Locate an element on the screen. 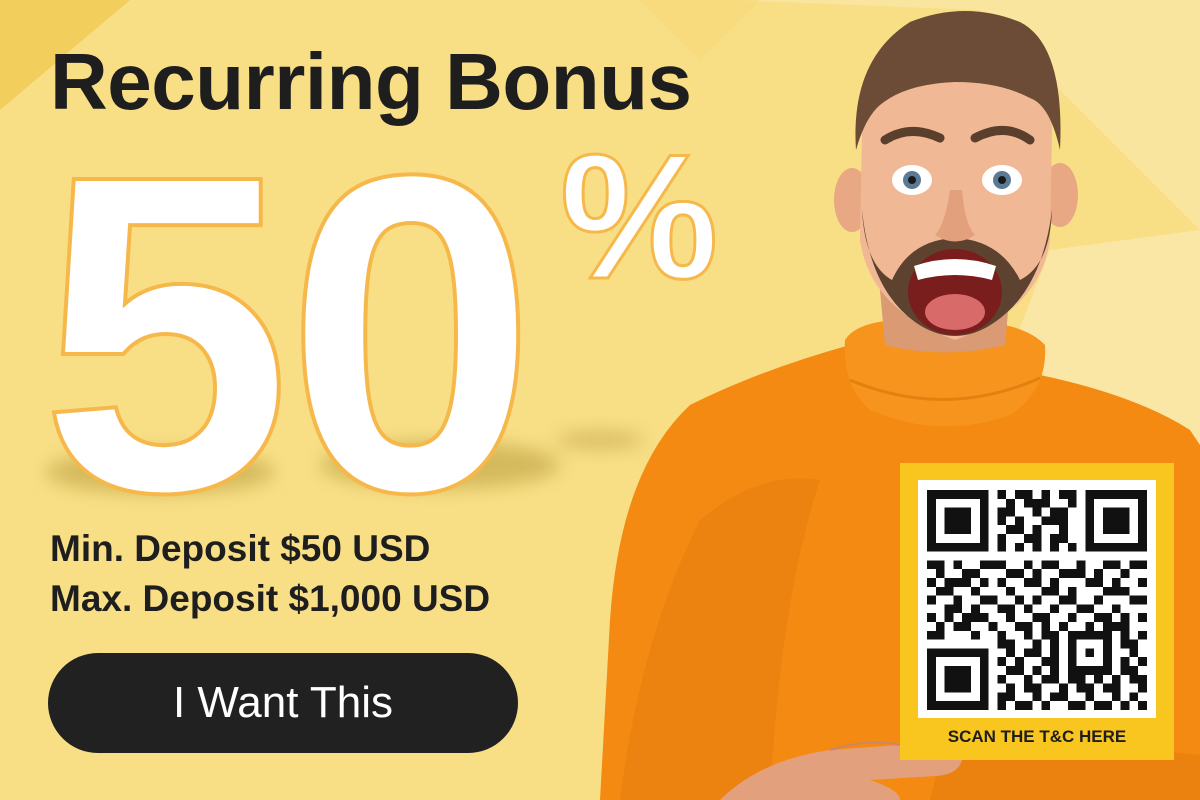 The height and width of the screenshot is (800, 1200). qr-code-icon is located at coordinates (1037, 600).